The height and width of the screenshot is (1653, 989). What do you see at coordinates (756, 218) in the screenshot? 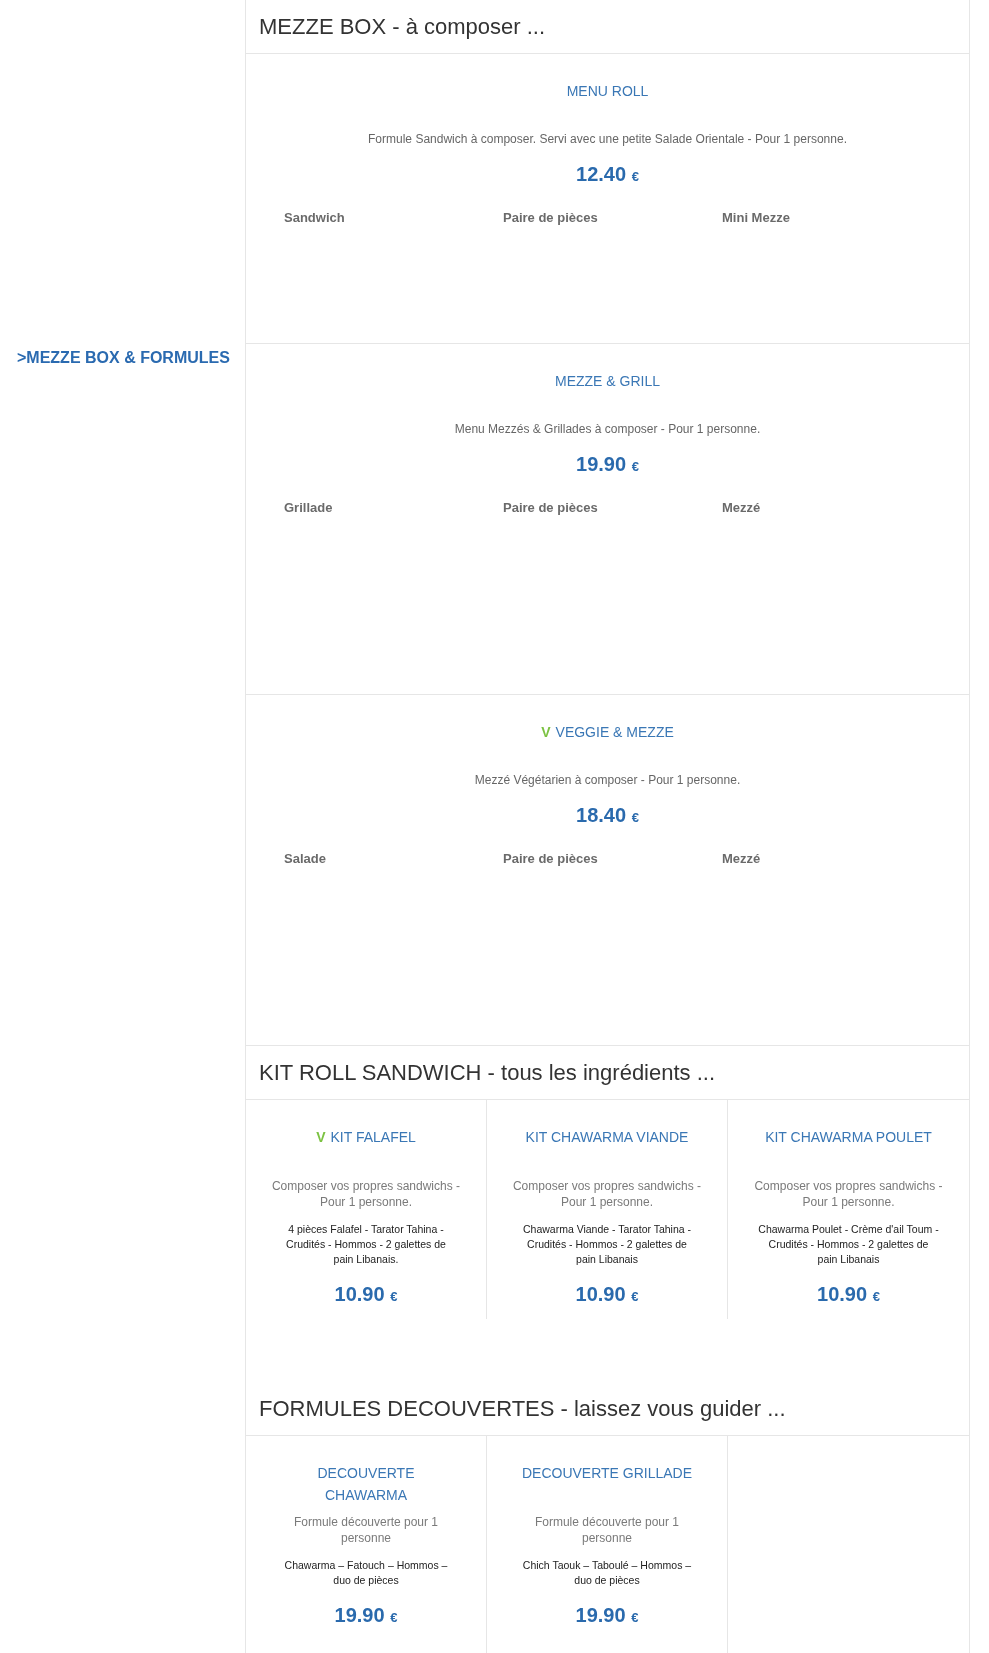
I see `option-label: Mini Mezze` at bounding box center [756, 218].